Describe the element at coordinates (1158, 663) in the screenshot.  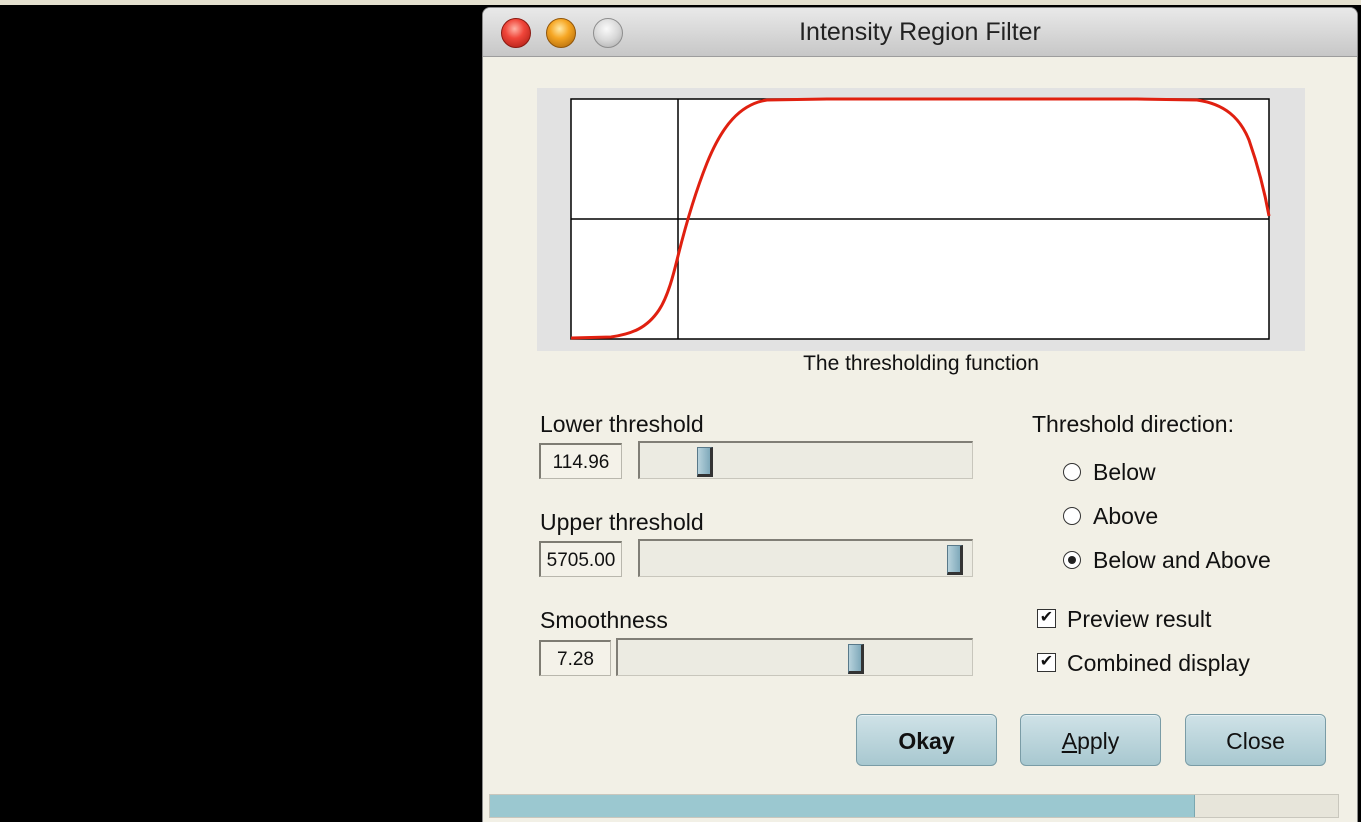
I see `combined-display-label: Combined display` at that location.